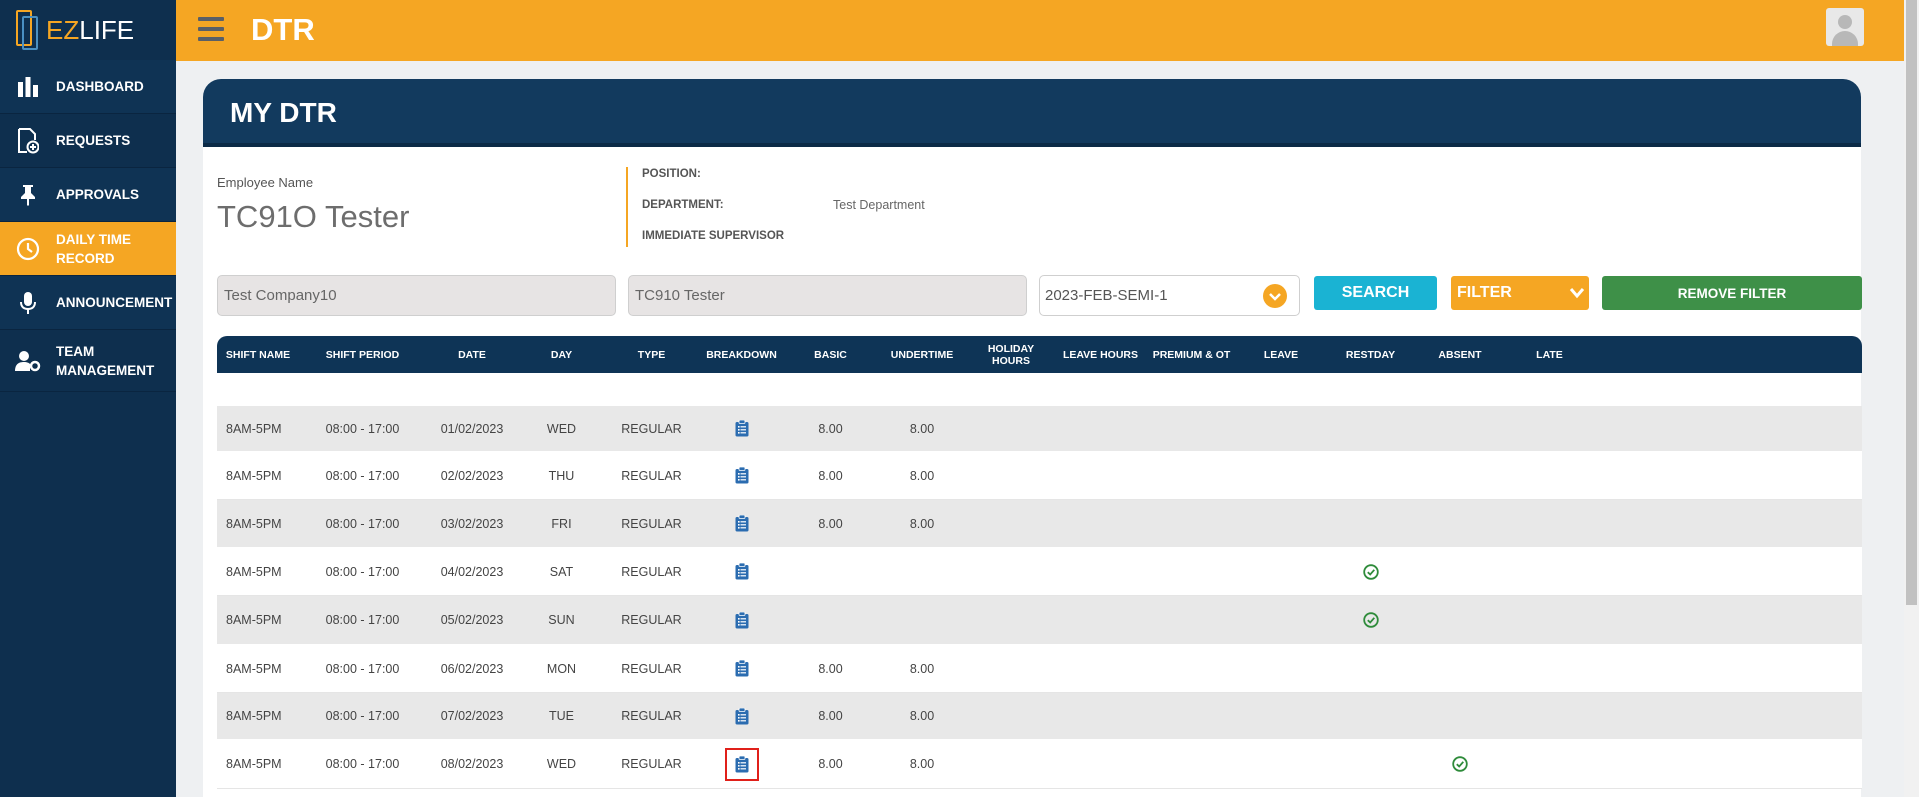 The height and width of the screenshot is (797, 1919). Describe the element at coordinates (1375, 293) in the screenshot. I see `search-button: SEARCH` at that location.